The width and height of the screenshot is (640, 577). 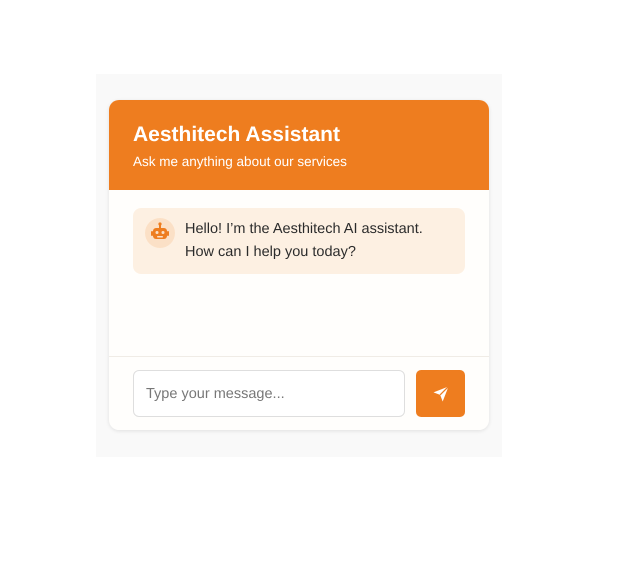 What do you see at coordinates (240, 162) in the screenshot?
I see `header-subtitle: Ask me anything about our services` at bounding box center [240, 162].